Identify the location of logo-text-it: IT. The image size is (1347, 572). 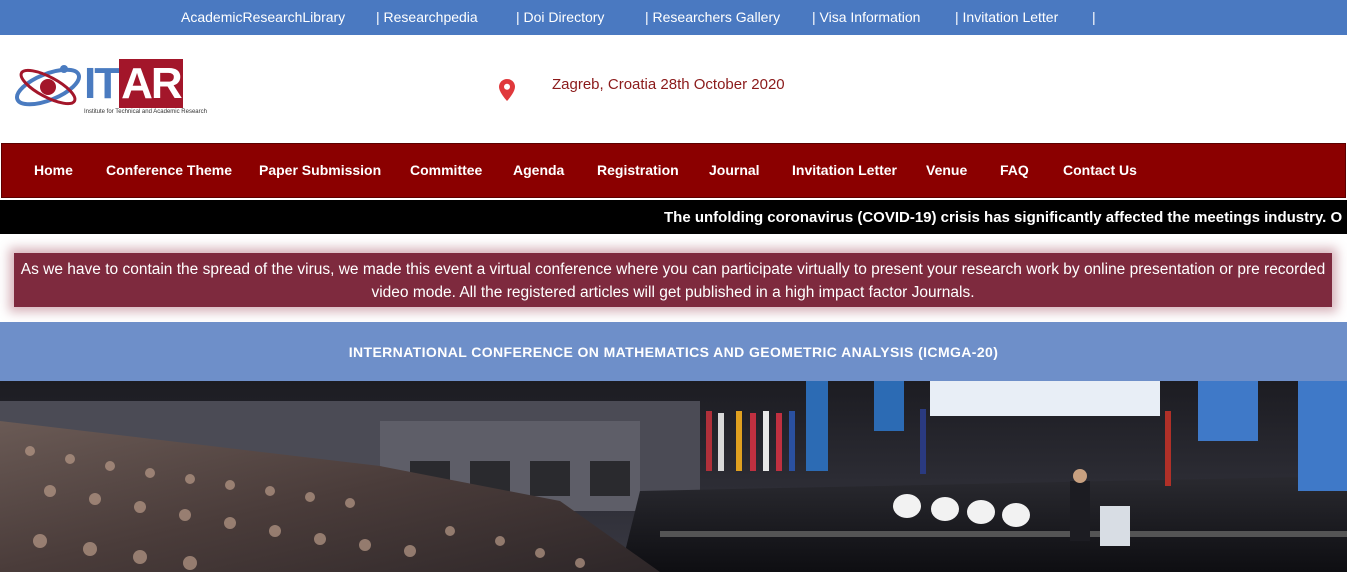
(102, 83).